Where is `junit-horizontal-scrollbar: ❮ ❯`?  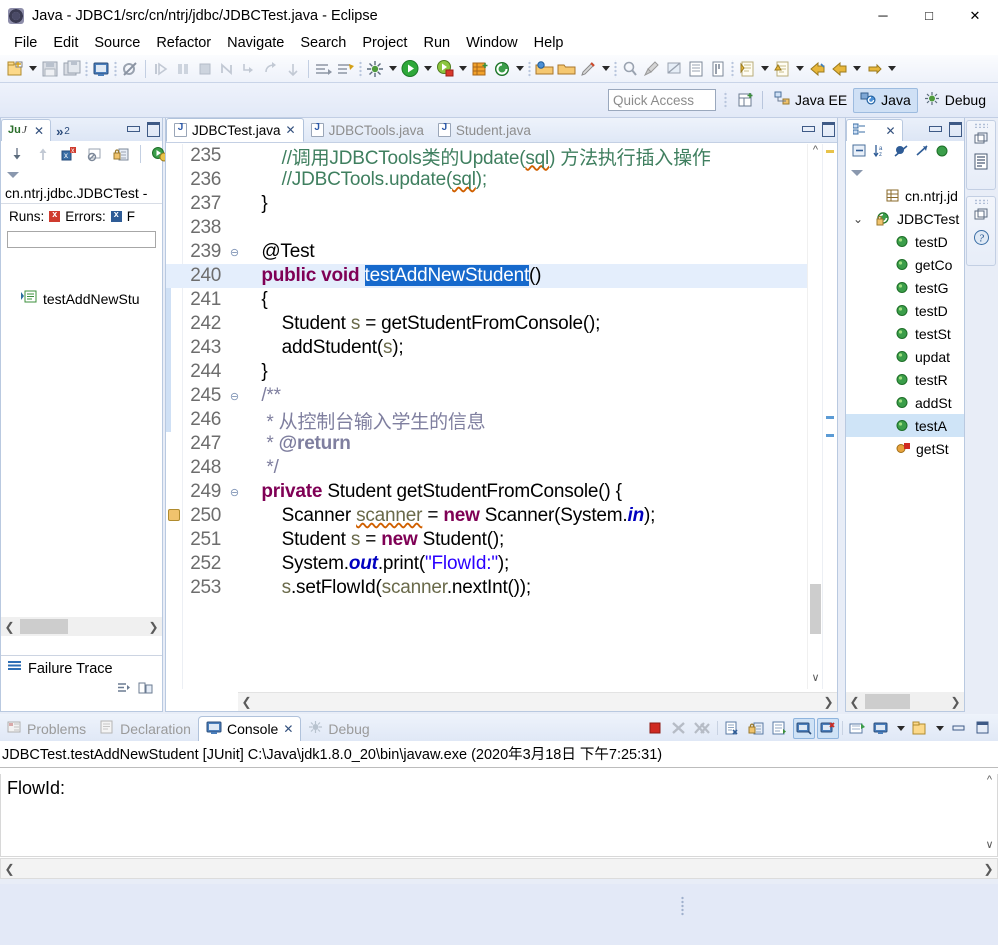
junit-horizontal-scrollbar: ❮ ❯ is located at coordinates (81, 626).